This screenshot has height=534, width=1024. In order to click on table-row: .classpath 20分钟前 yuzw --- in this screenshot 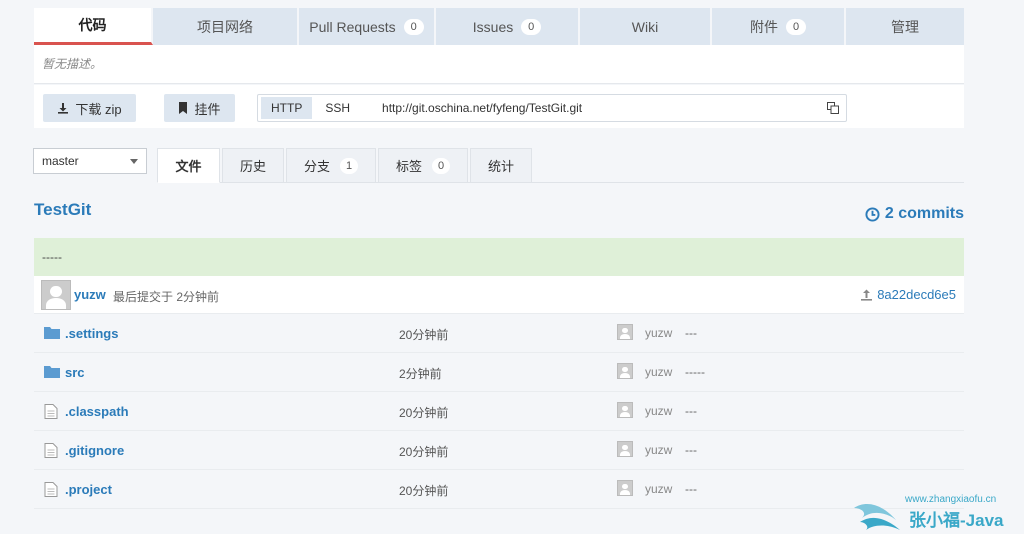, I will do `click(499, 411)`.